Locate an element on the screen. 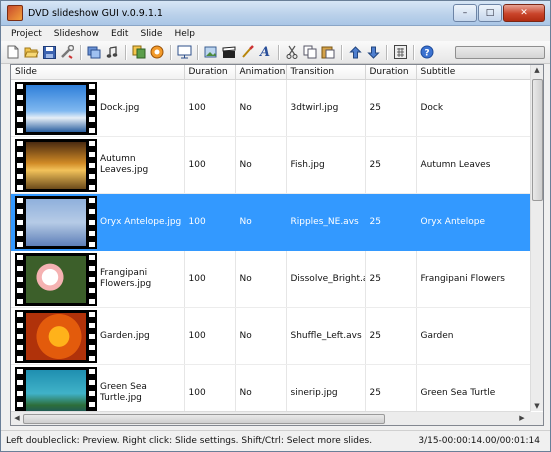  menu-project: Project is located at coordinates (26, 34).